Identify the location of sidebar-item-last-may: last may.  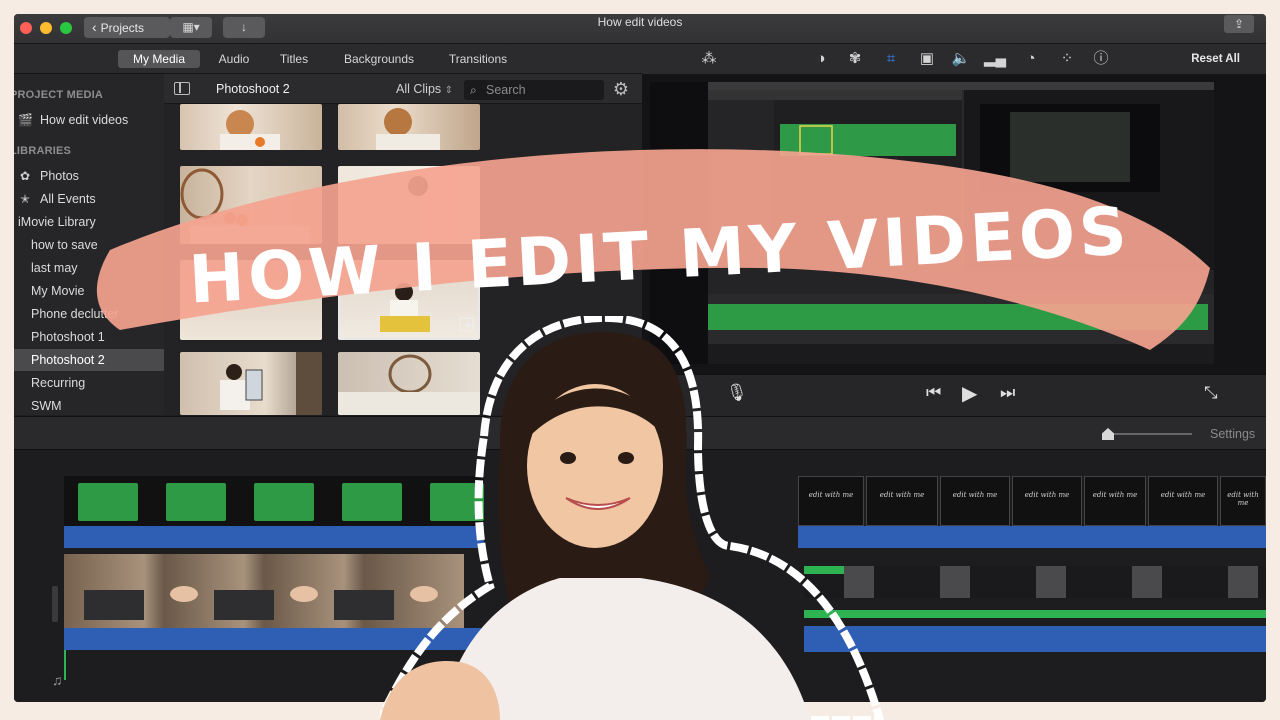
(89, 268).